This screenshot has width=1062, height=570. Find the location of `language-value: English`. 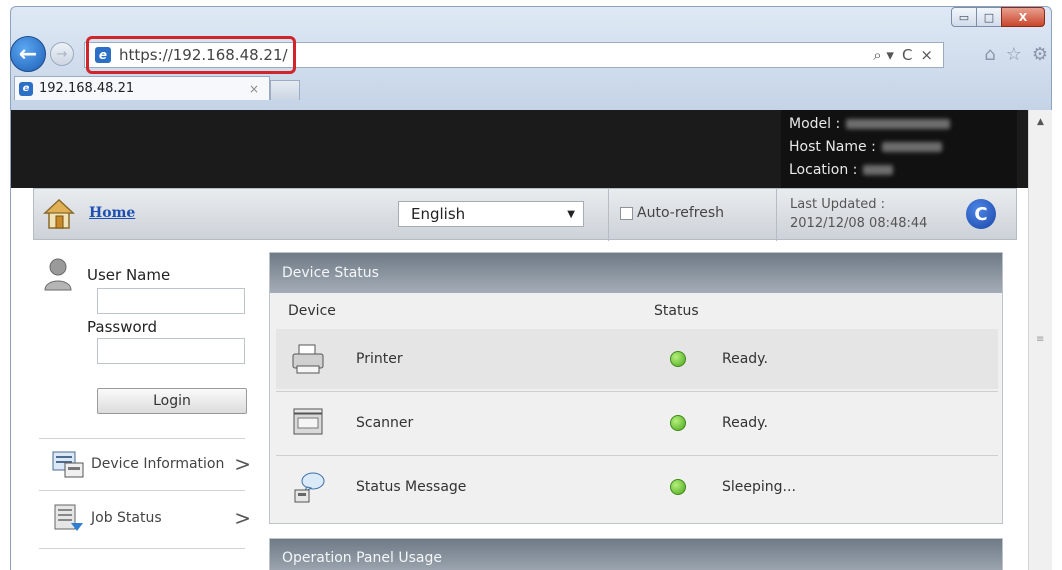

language-value: English is located at coordinates (438, 214).